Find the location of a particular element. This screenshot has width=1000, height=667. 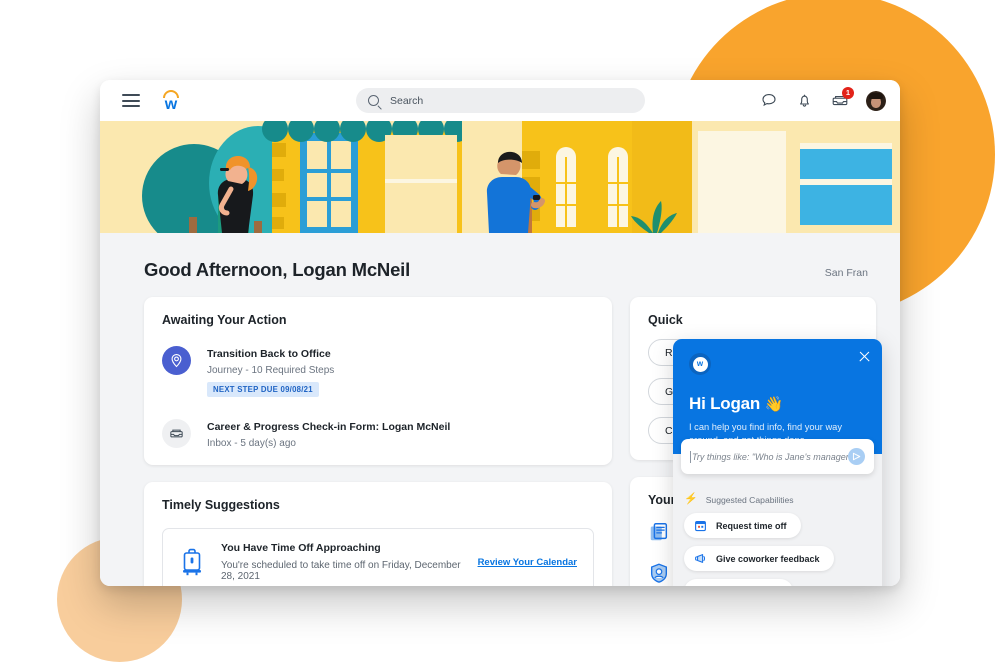

search-icon is located at coordinates (373, 100).